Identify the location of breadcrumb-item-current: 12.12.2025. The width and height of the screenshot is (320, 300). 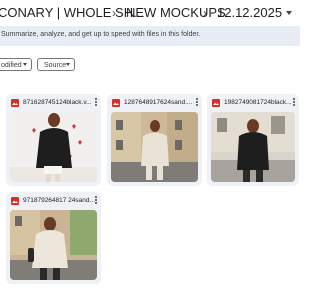
(249, 12).